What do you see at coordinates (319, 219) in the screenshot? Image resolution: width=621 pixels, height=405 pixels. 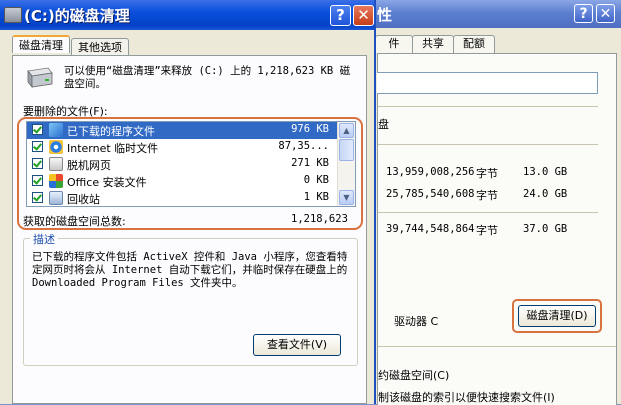 I see `total-space-value: 1,218,623` at bounding box center [319, 219].